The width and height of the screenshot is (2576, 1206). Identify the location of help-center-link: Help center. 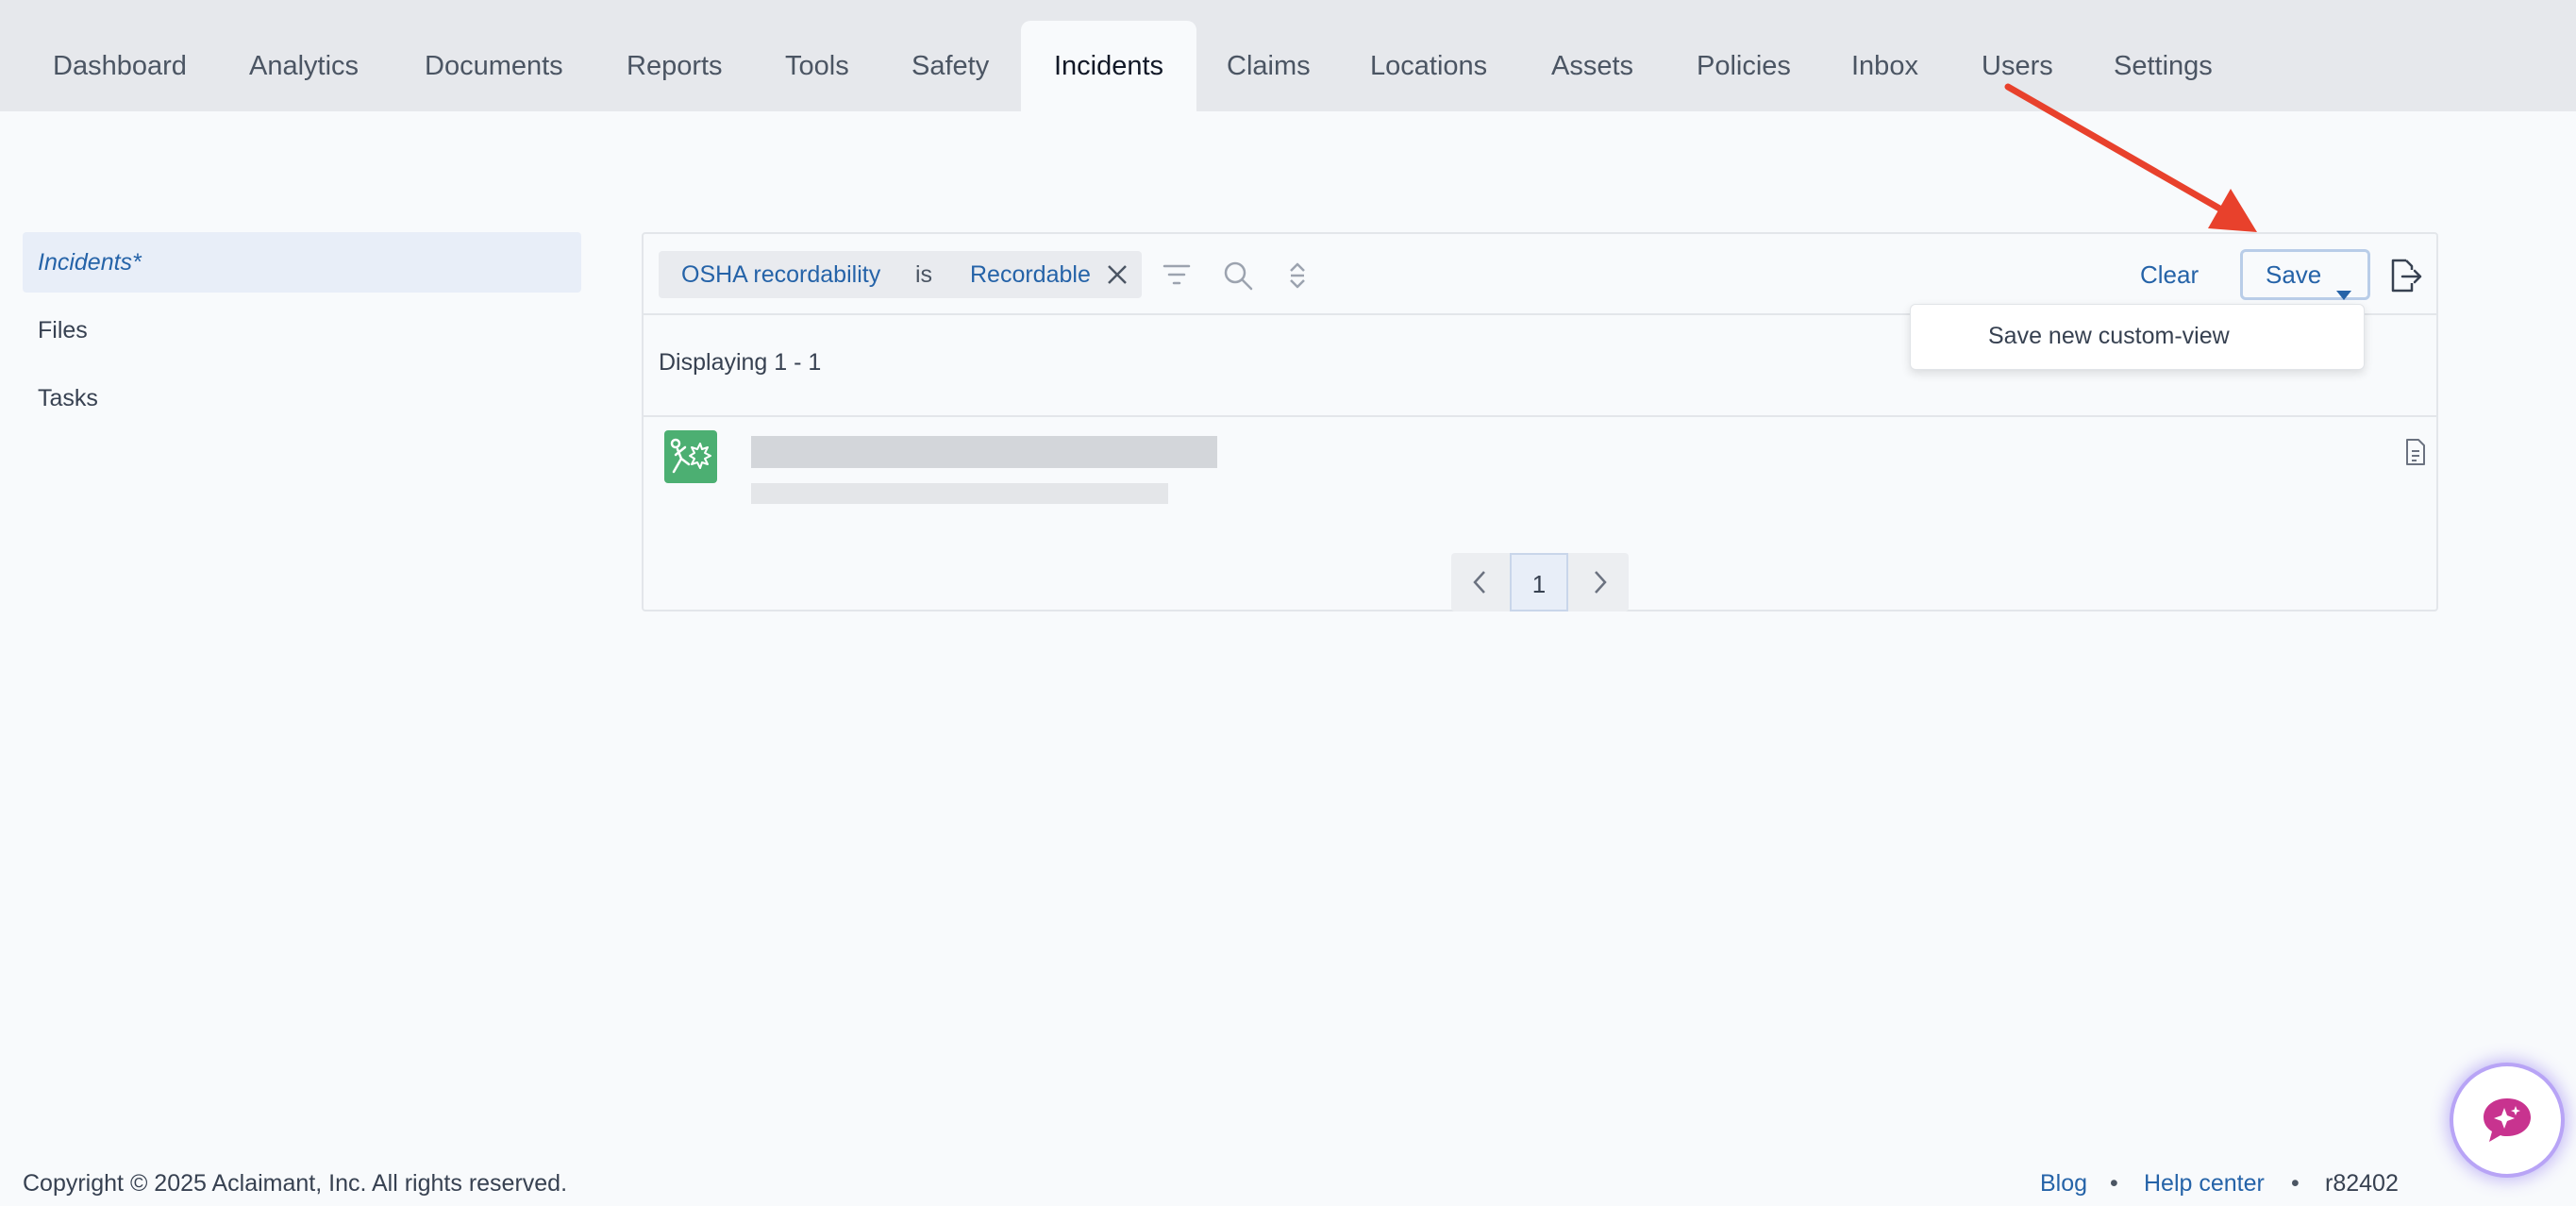
(2204, 1184).